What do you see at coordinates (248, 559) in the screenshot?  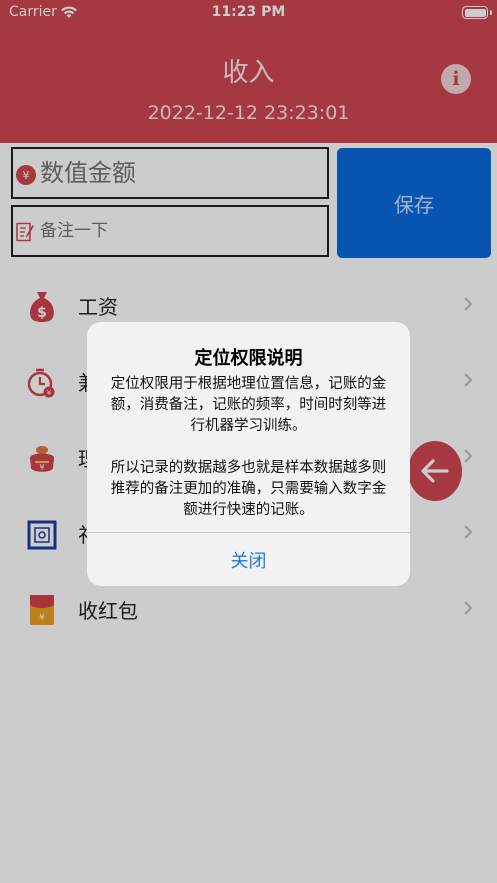 I see `close-button: 关闭` at bounding box center [248, 559].